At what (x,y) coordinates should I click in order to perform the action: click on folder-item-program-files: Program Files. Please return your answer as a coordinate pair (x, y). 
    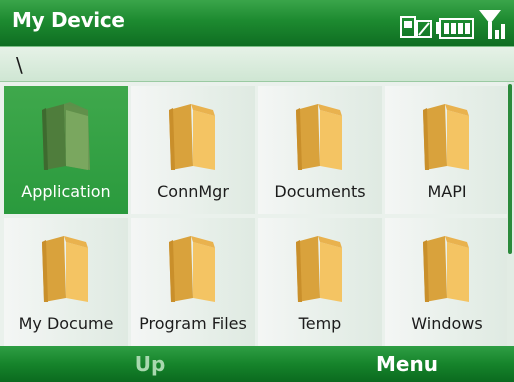
    Looking at the image, I should click on (193, 282).